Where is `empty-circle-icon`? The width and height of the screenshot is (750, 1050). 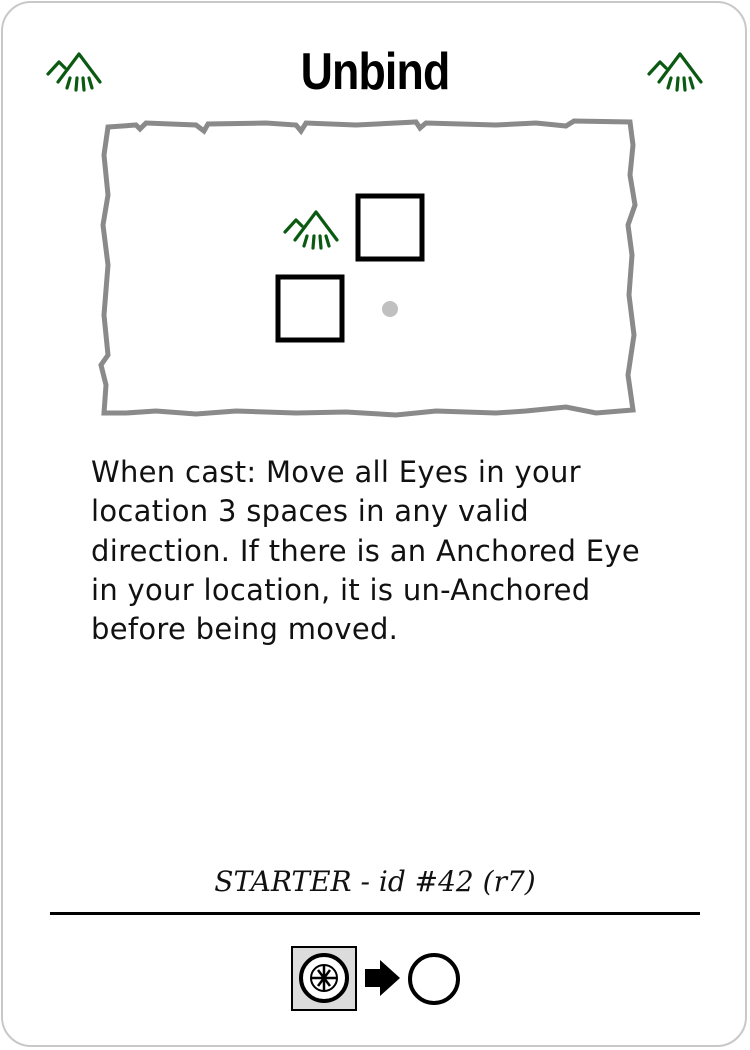
empty-circle-icon is located at coordinates (434, 979).